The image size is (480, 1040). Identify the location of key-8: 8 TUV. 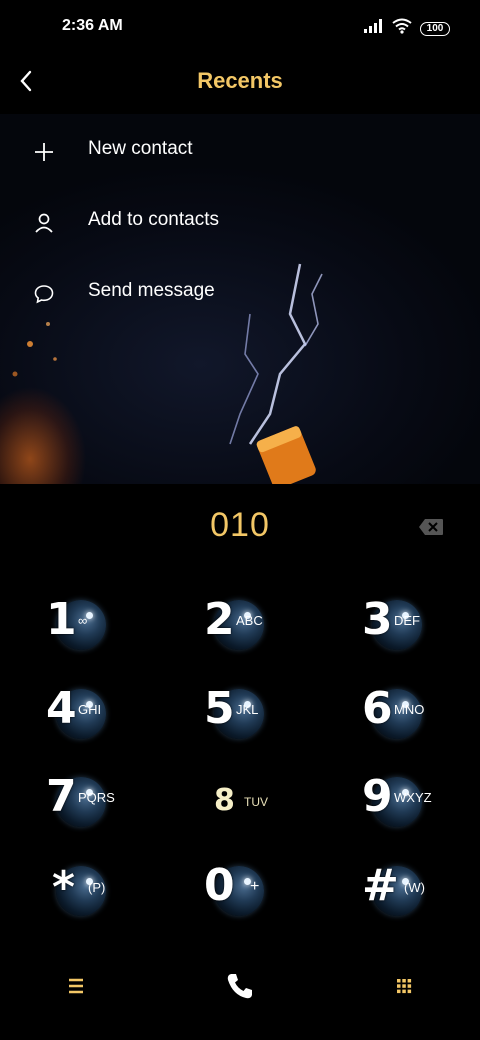
(243, 803).